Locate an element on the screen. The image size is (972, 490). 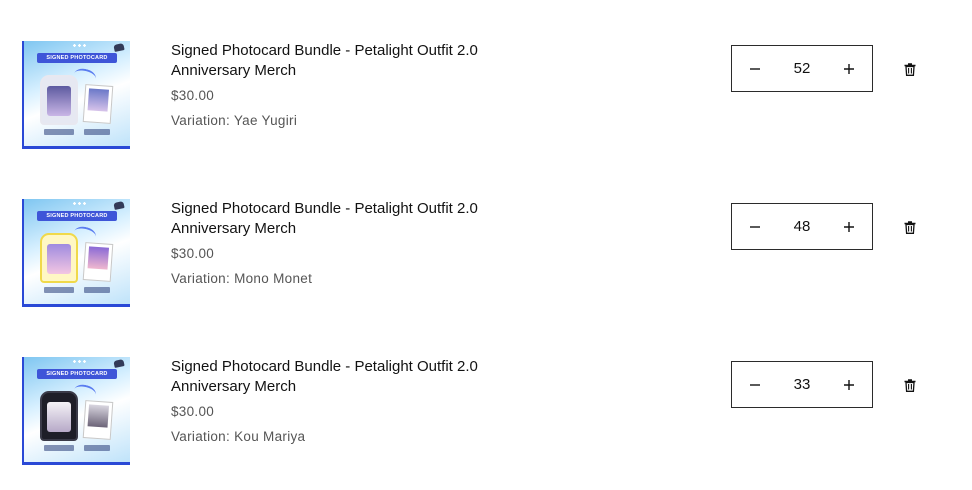
quantity-input: 48 is located at coordinates (802, 226).